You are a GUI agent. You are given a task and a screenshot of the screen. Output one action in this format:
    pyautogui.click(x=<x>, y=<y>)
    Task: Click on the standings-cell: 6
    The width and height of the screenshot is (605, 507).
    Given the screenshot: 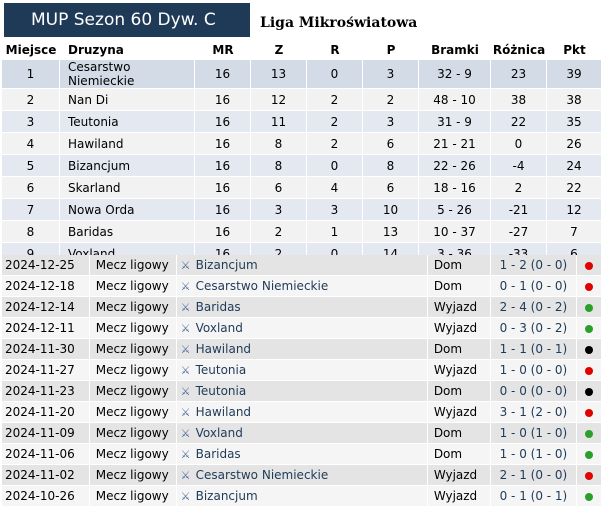 What is the action you would take?
    pyautogui.click(x=391, y=144)
    